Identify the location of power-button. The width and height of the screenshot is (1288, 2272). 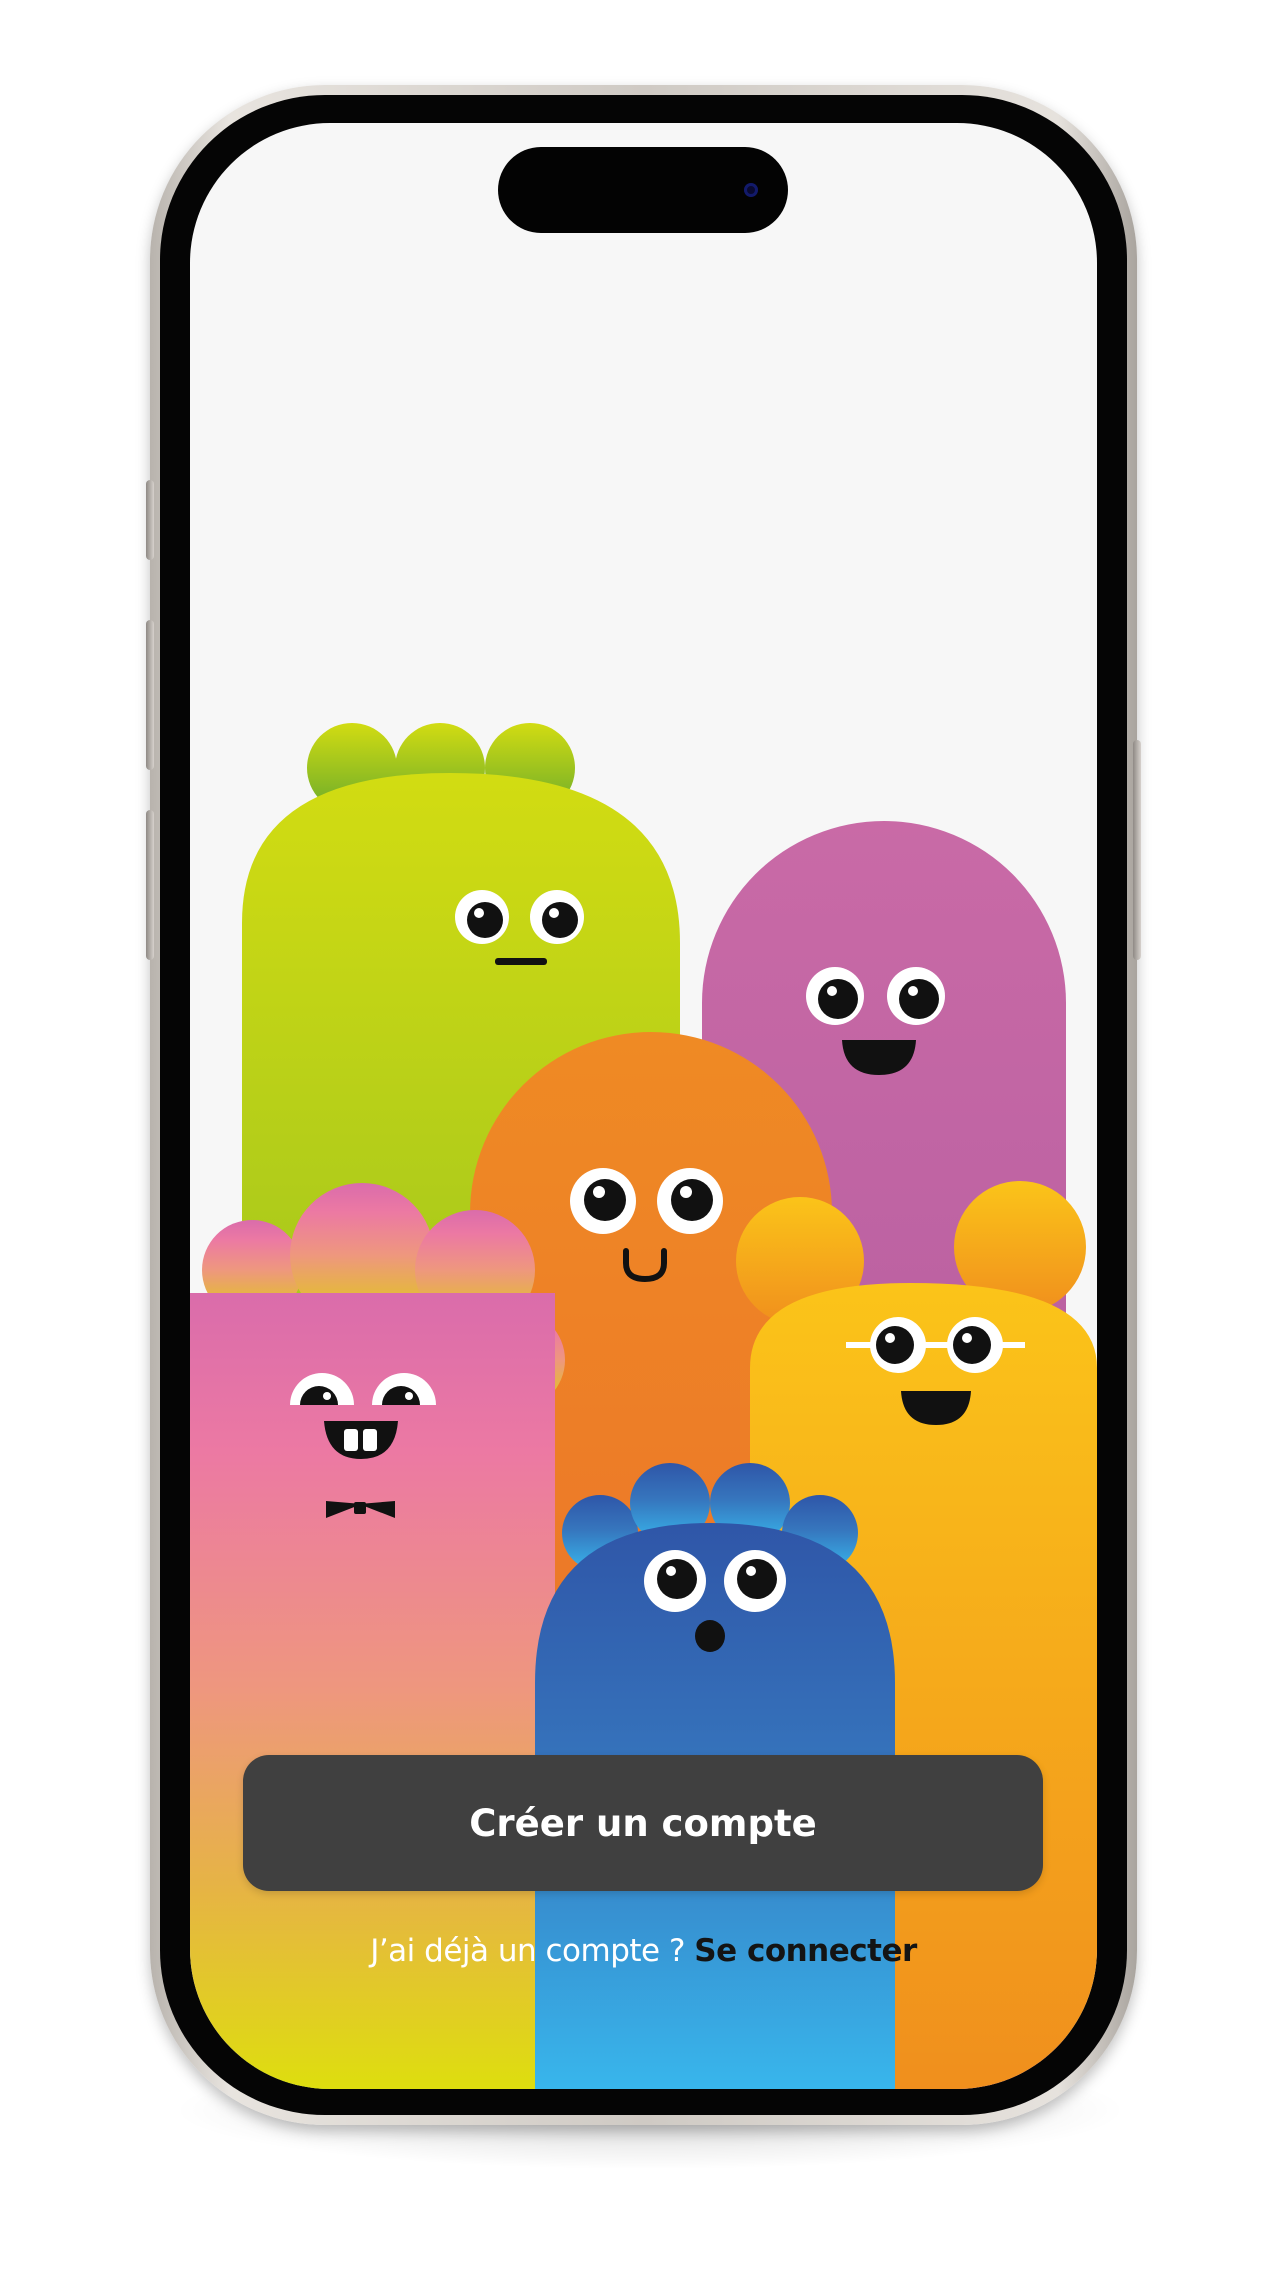
(1137, 850).